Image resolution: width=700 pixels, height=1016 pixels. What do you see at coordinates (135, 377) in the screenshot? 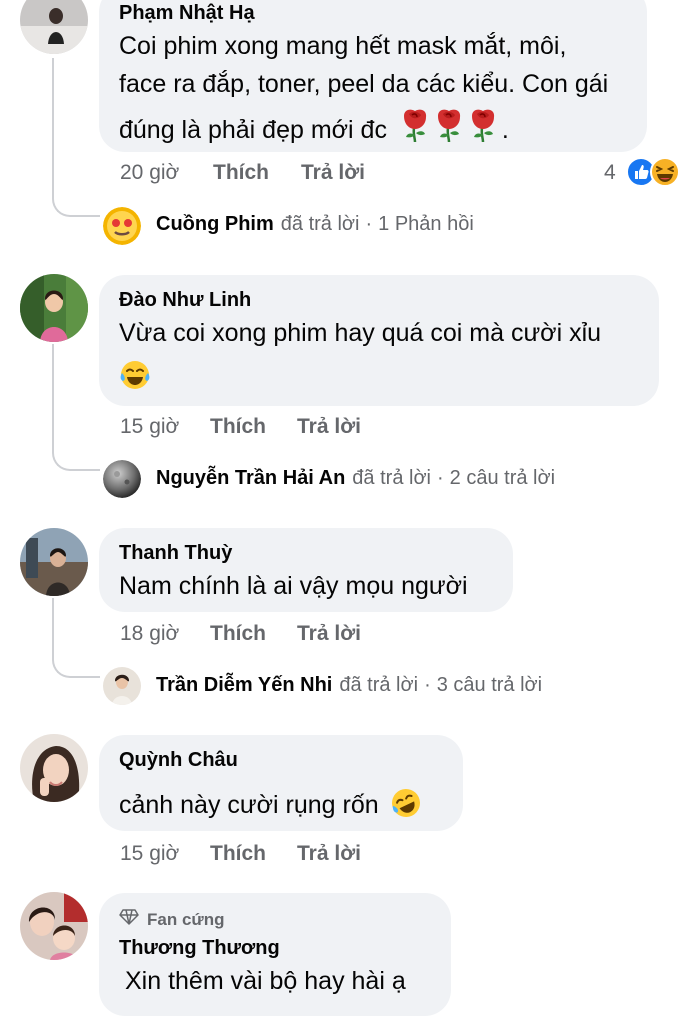
I see `tears-of-joy-icon` at bounding box center [135, 377].